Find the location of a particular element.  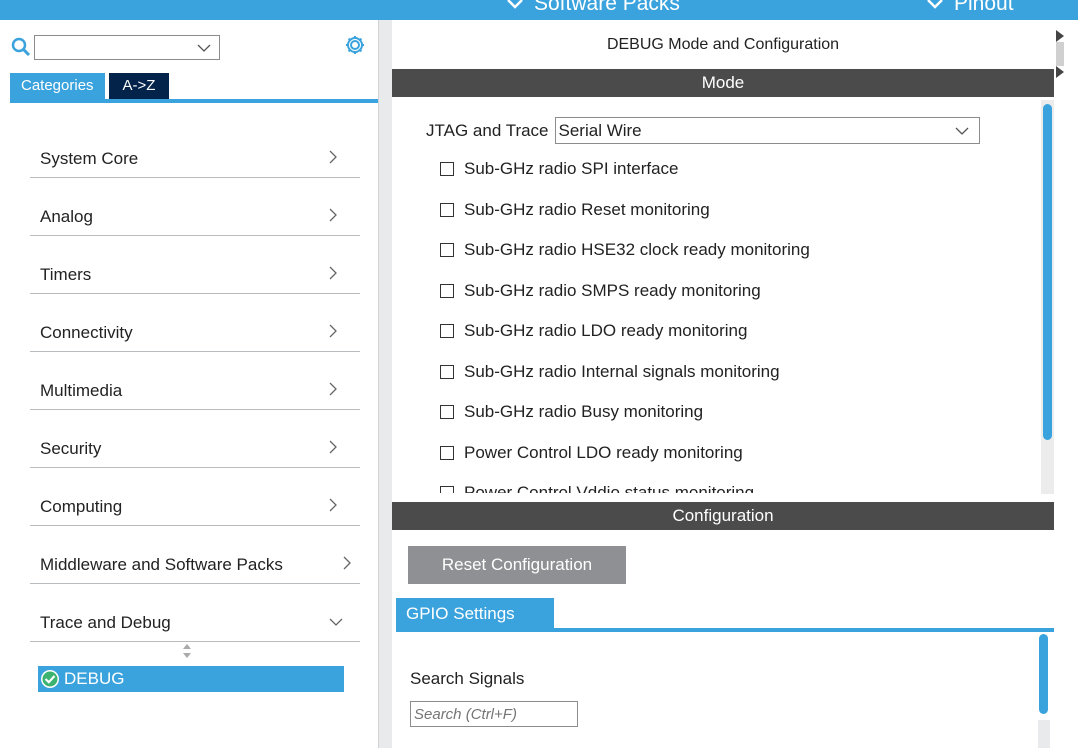

checkbox-subghz-busy: Sub-GHz radio Busy monitoring is located at coordinates (571, 412).